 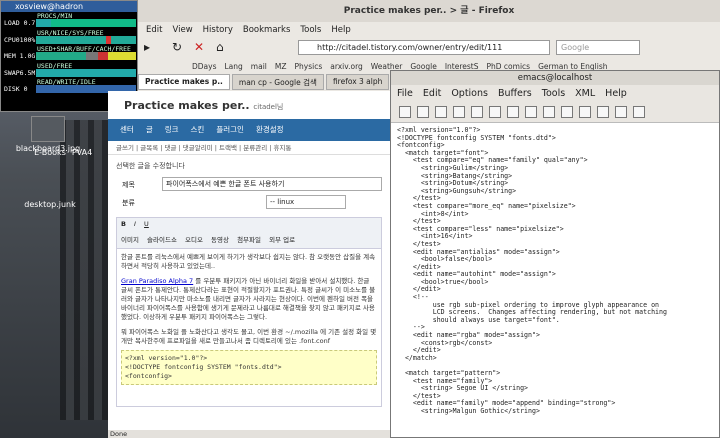 I want to click on emacs-title: emacs@localhost, so click(x=555, y=78).